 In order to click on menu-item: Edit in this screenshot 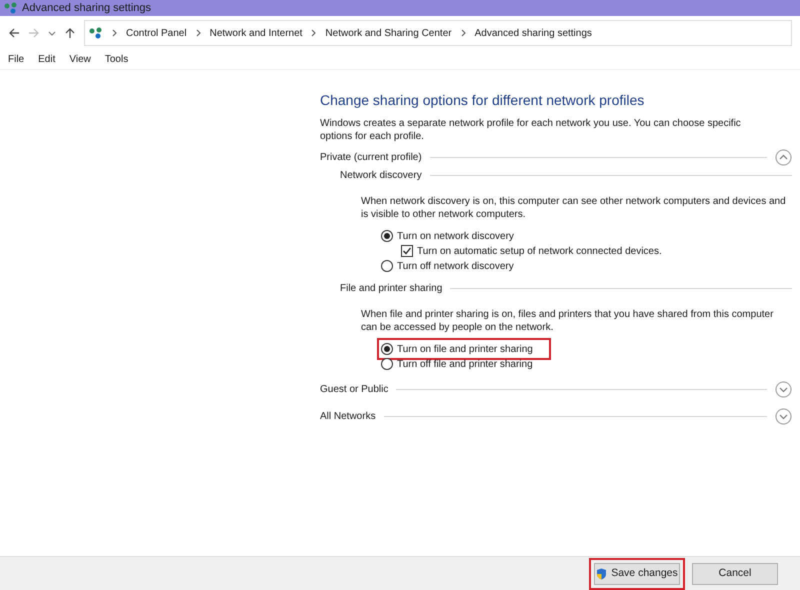, I will do `click(47, 59)`.